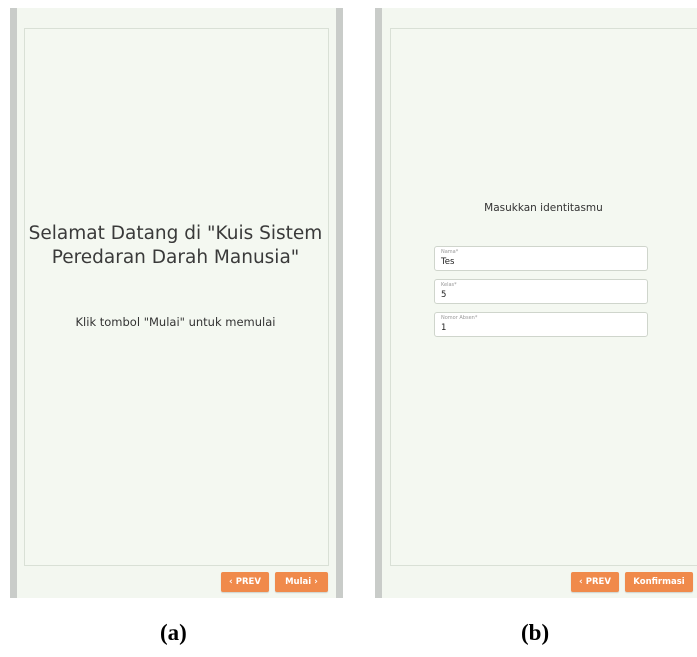  What do you see at coordinates (541, 291) in the screenshot?
I see `class-field: Kelas* 5` at bounding box center [541, 291].